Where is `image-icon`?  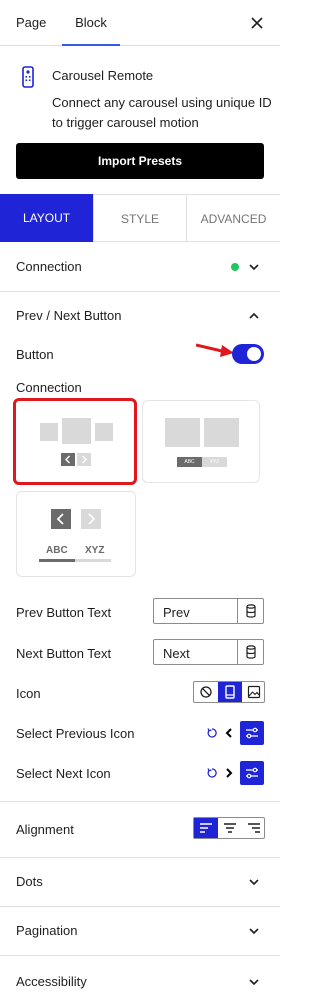 image-icon is located at coordinates (254, 692).